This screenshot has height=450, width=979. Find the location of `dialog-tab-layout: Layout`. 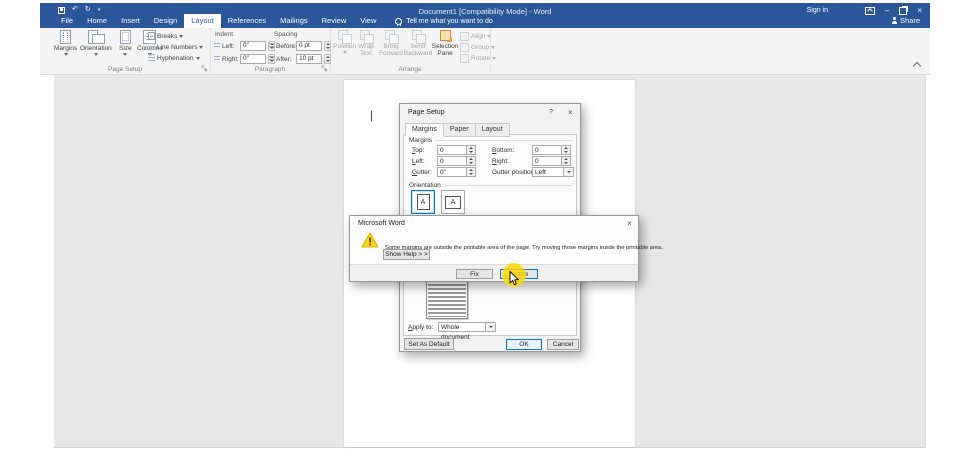

dialog-tab-layout: Layout is located at coordinates (492, 130).